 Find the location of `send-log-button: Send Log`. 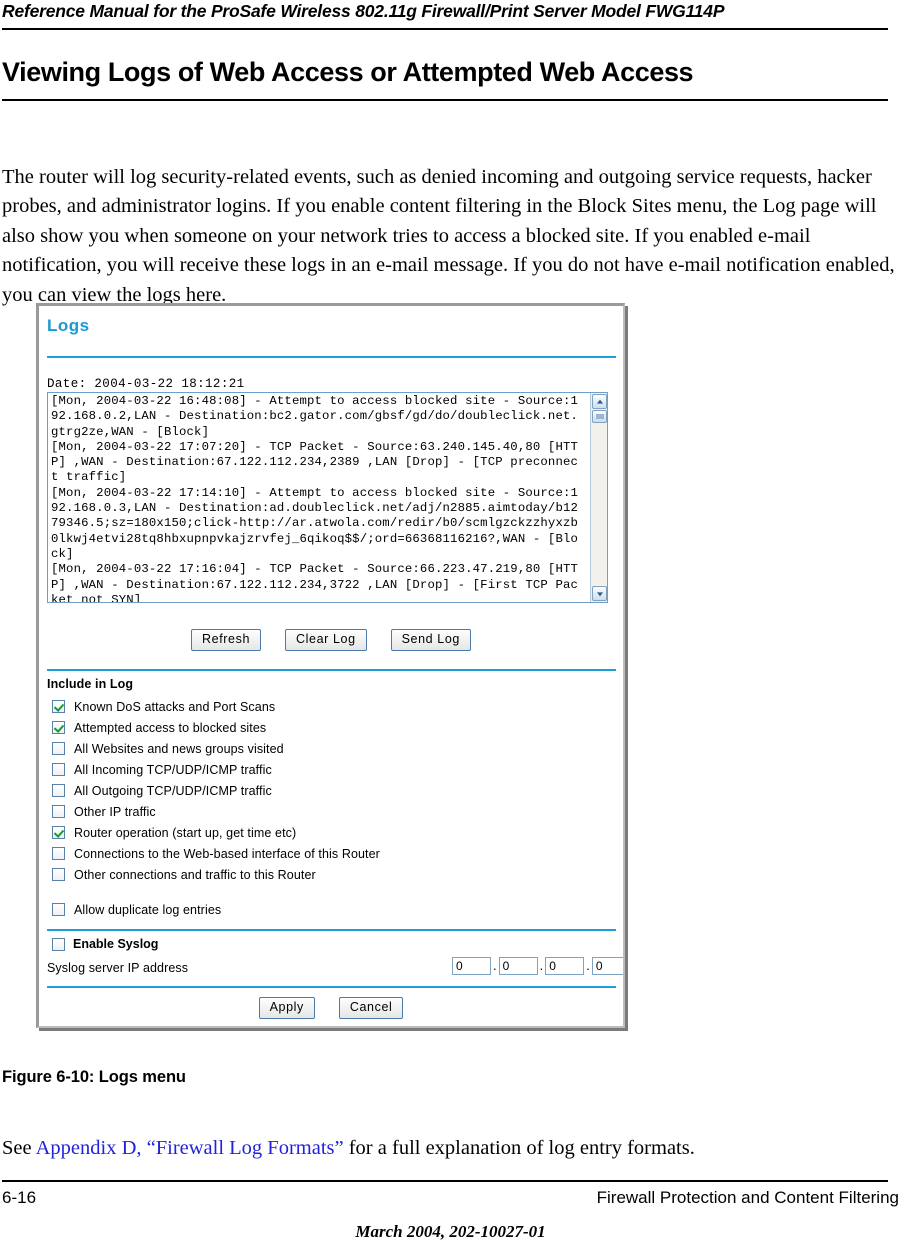

send-log-button: Send Log is located at coordinates (430, 640).